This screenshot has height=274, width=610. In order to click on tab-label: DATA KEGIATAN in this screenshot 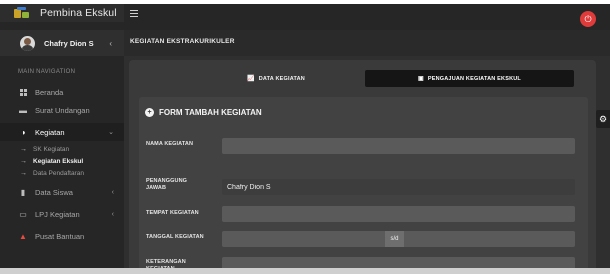, I will do `click(281, 78)`.